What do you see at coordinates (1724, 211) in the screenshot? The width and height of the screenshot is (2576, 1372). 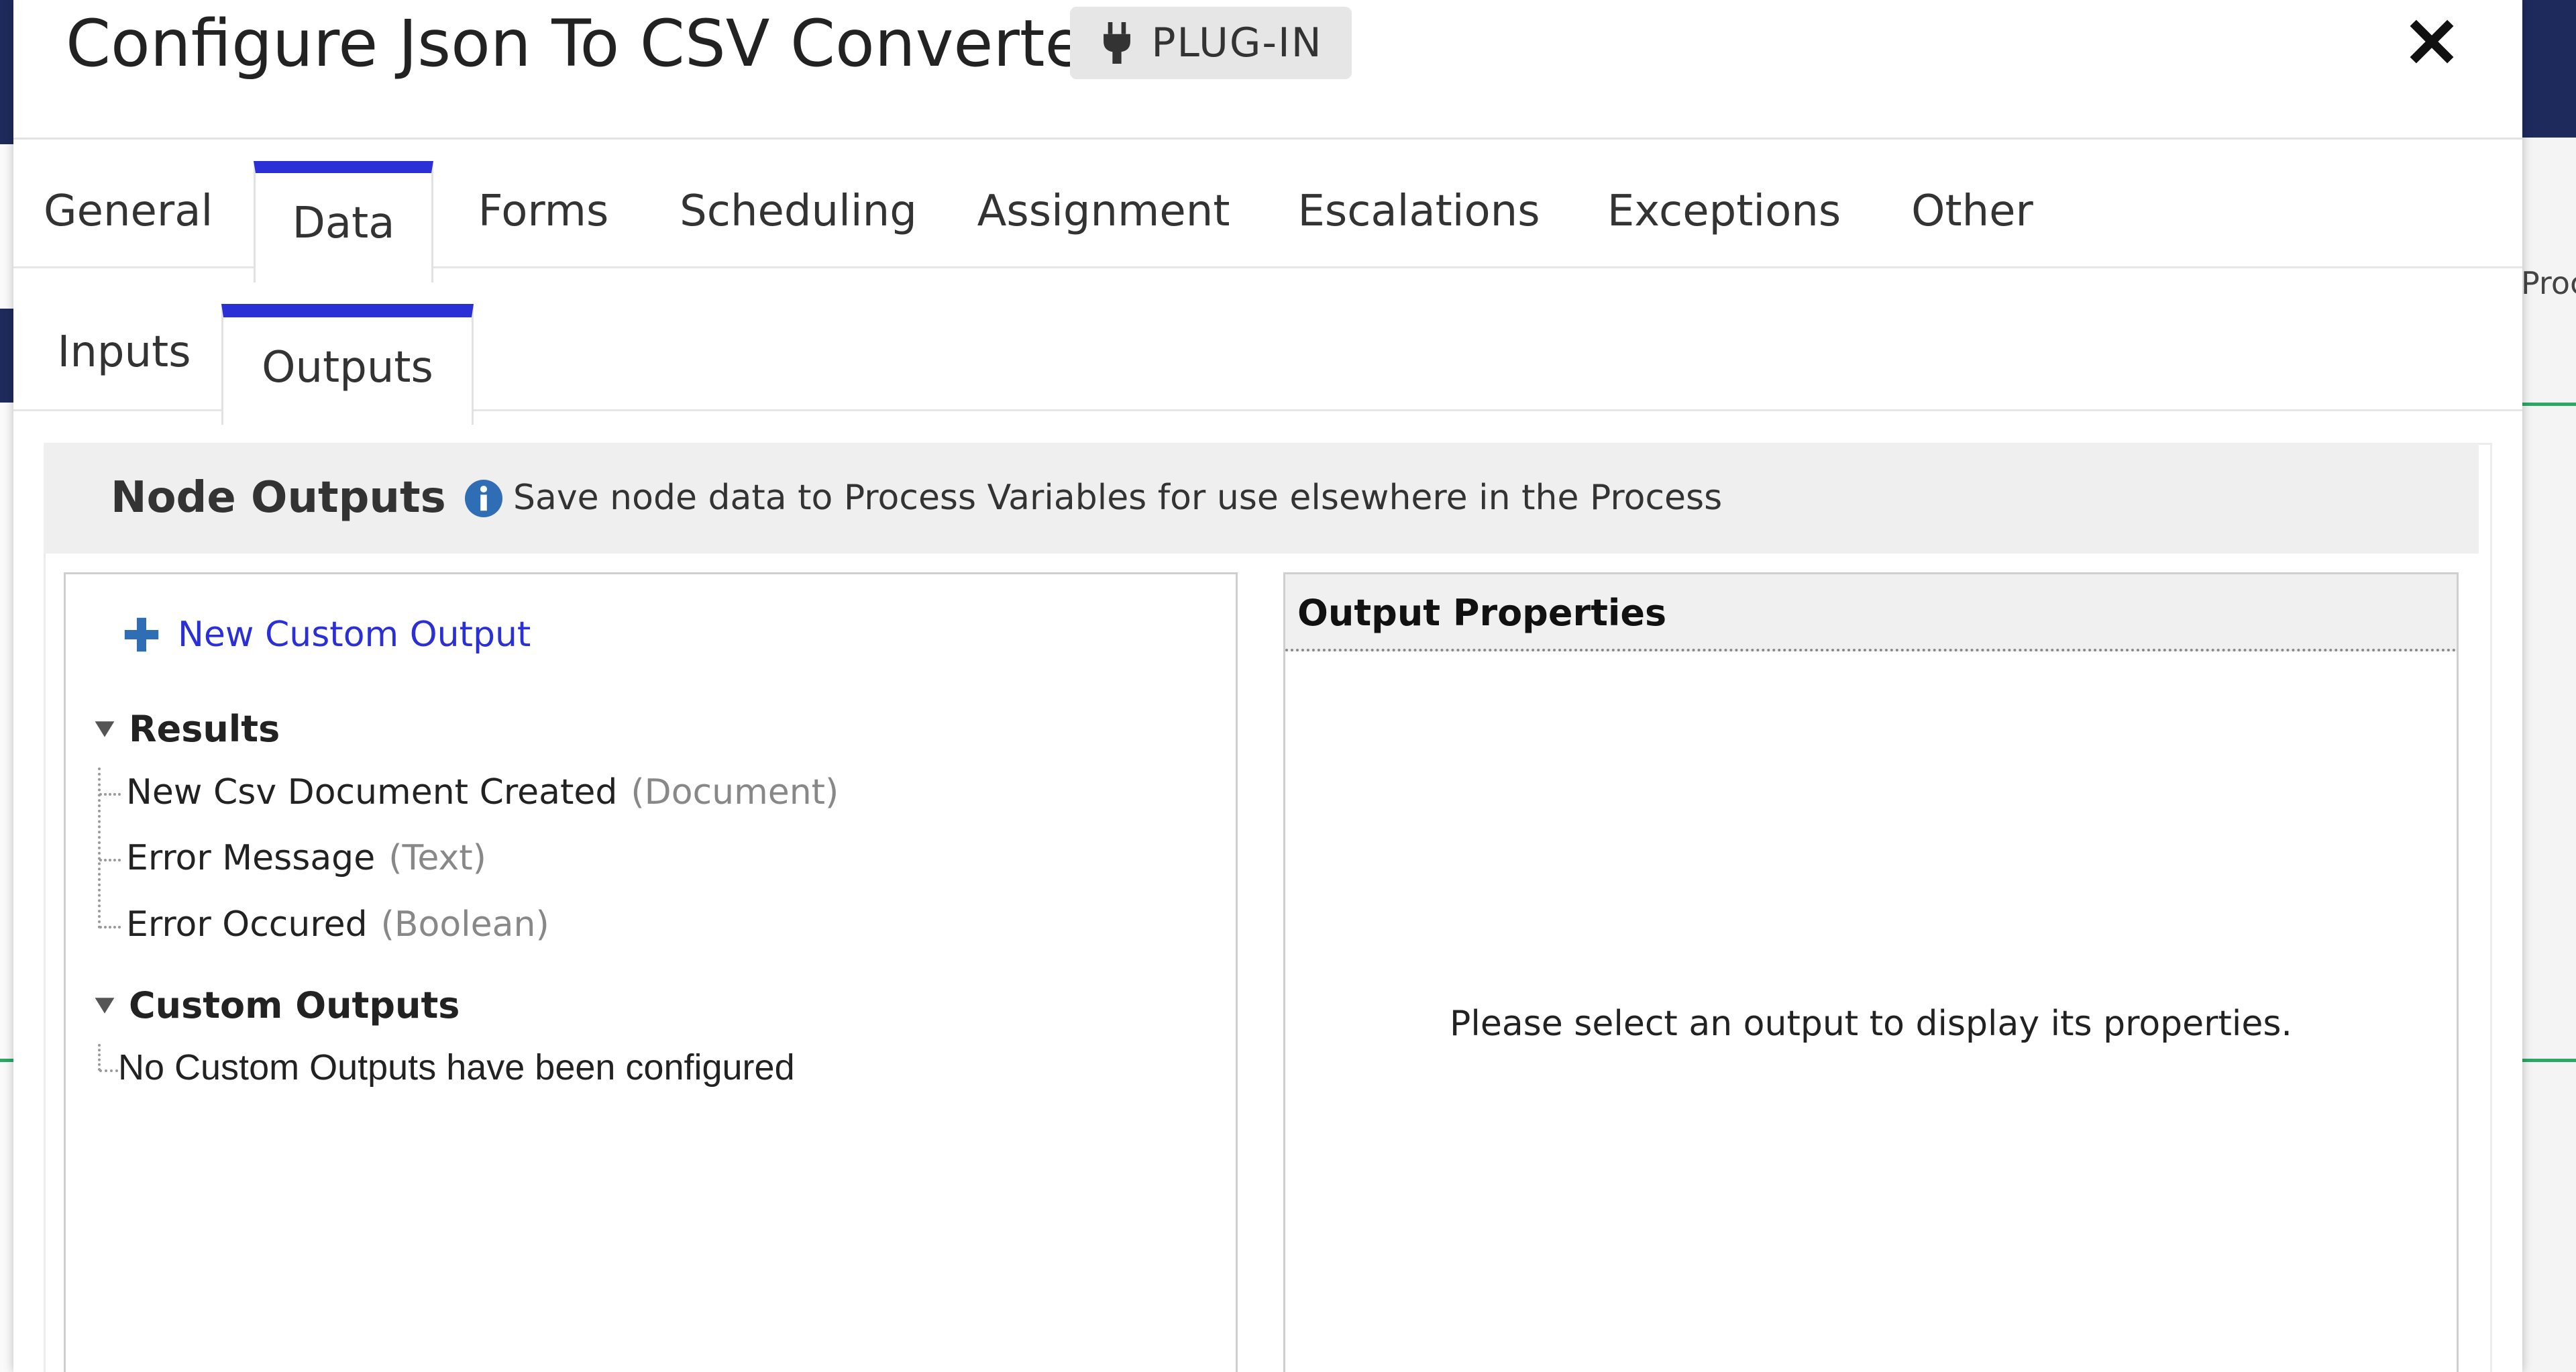 I see `tab-exceptions: Exceptions` at bounding box center [1724, 211].